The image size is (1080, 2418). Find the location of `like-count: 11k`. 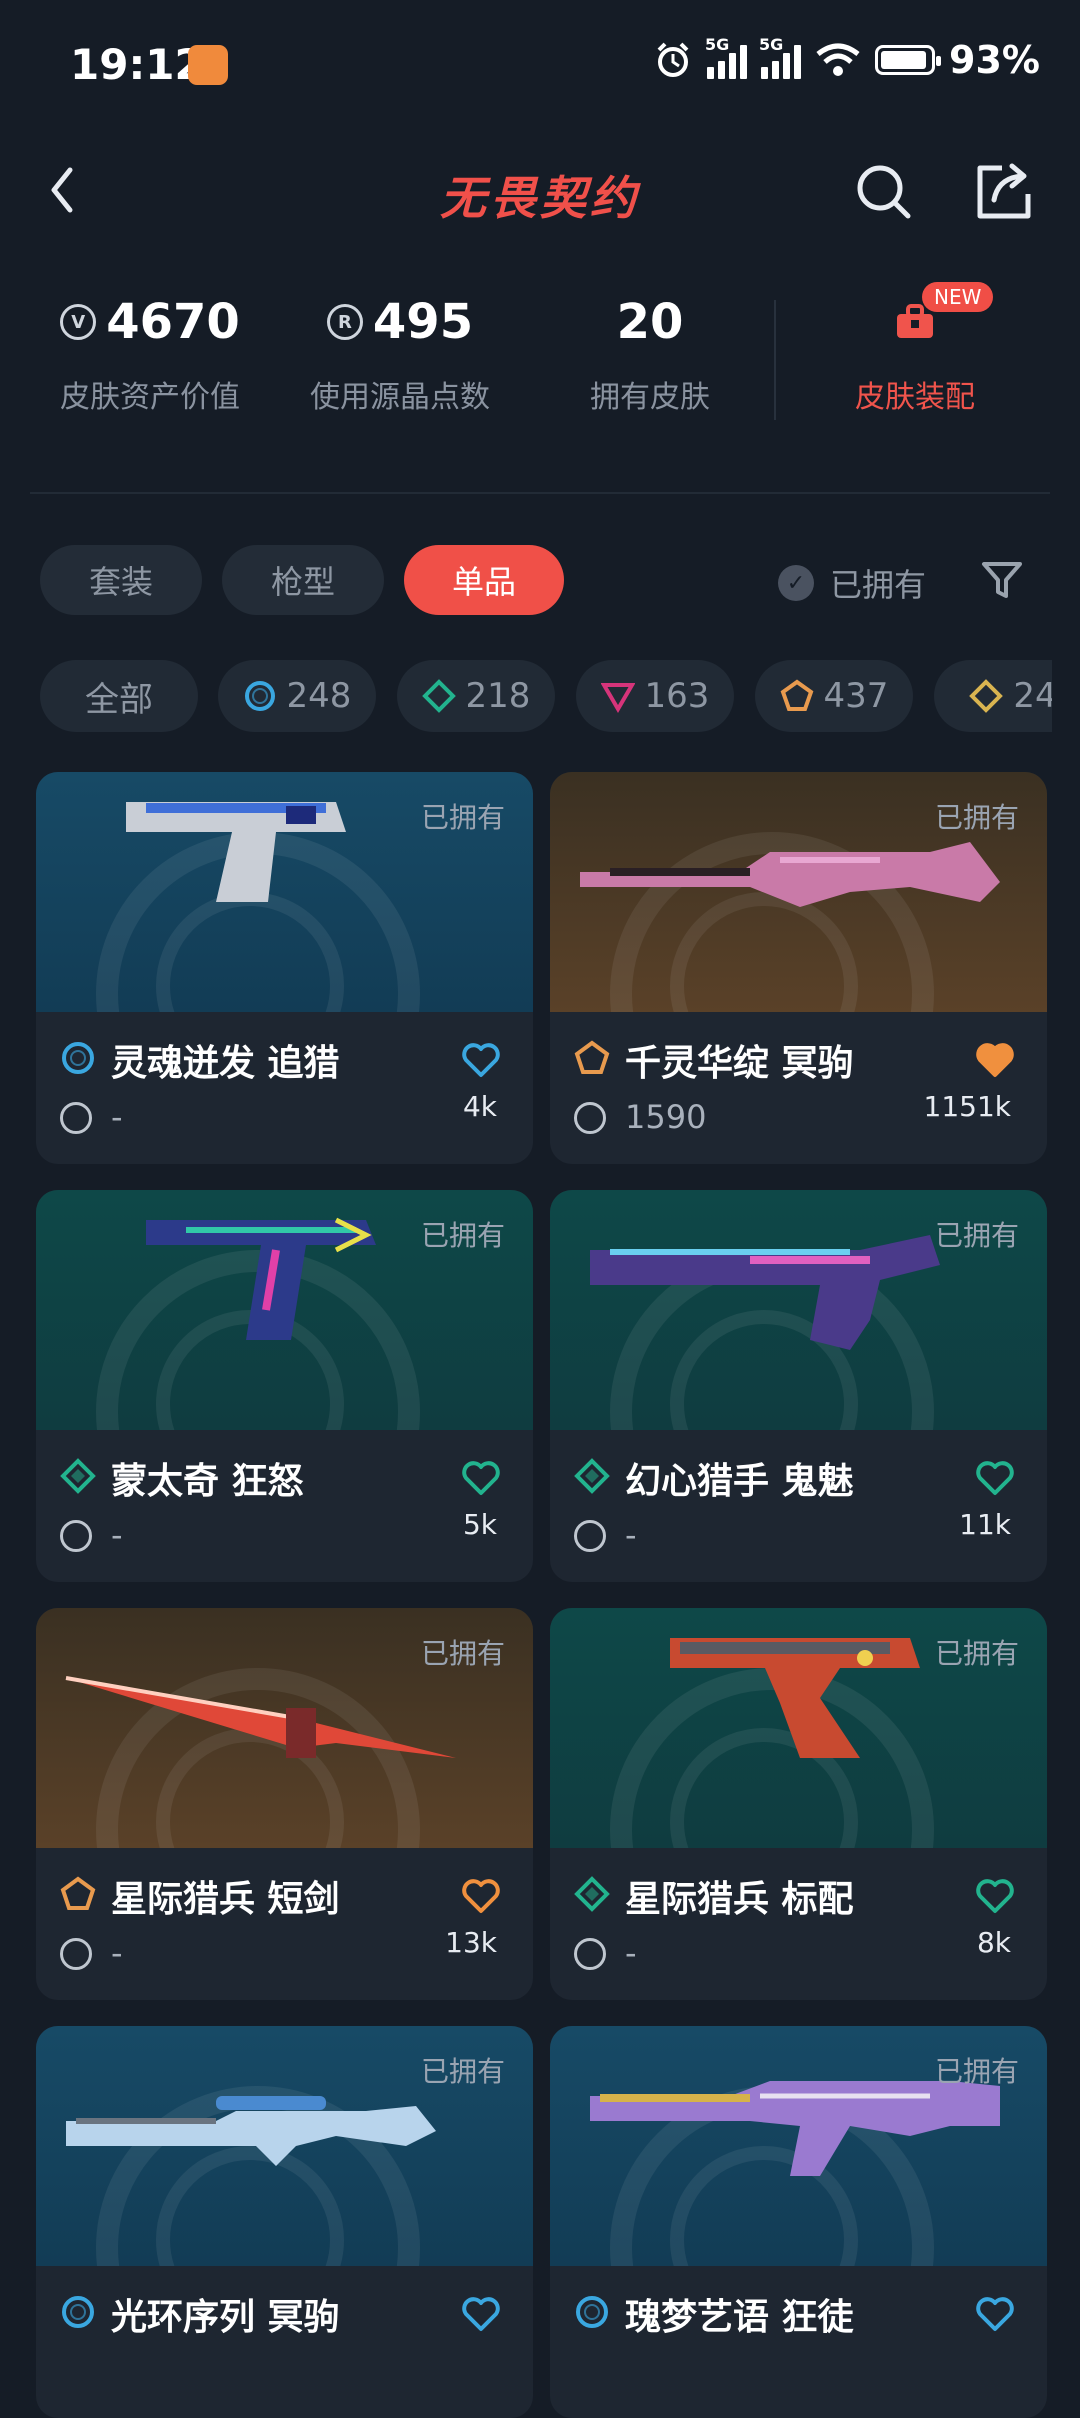

like-count: 11k is located at coordinates (985, 1524).